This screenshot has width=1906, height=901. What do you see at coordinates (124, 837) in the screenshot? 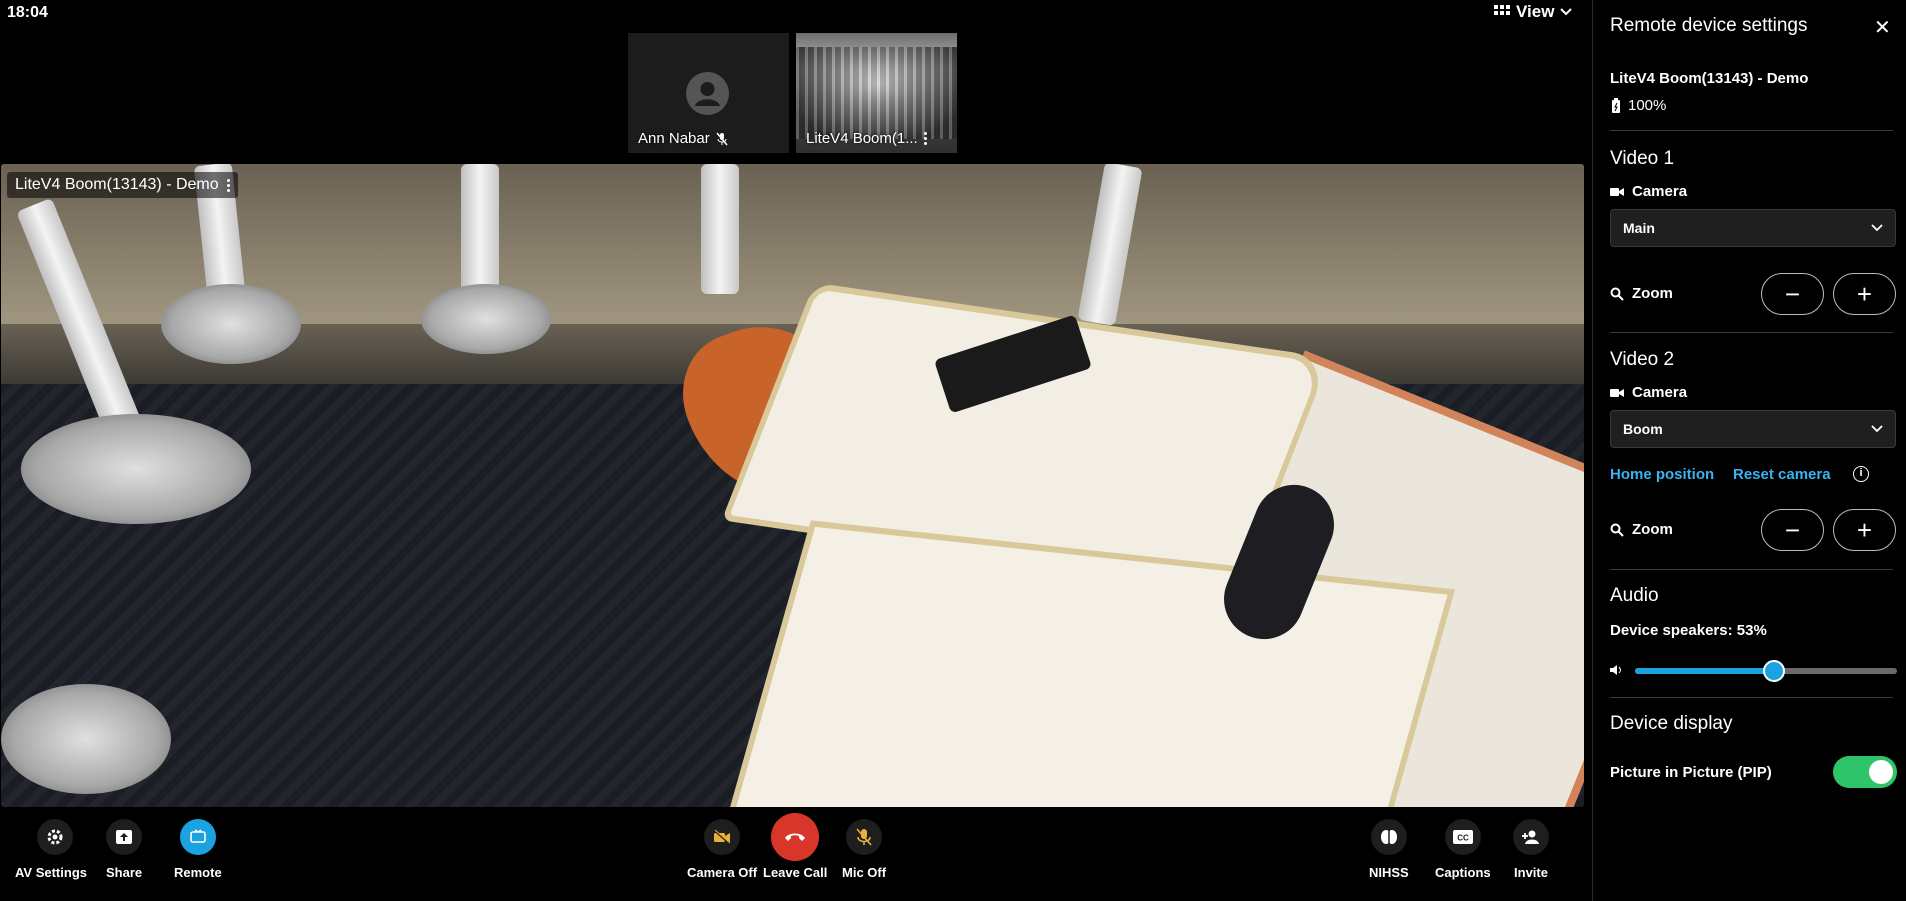
I see `share-icon` at bounding box center [124, 837].